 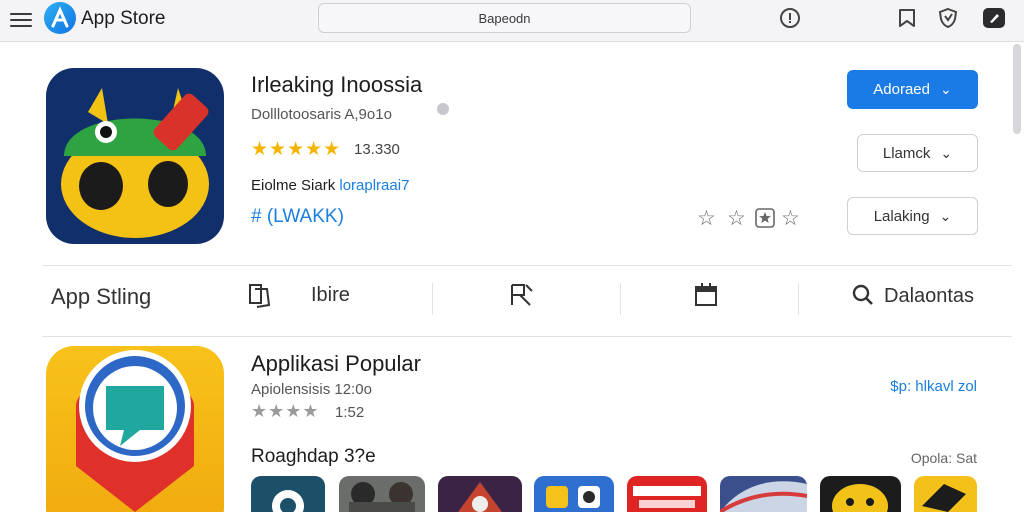 I want to click on primary-action-button: Adoraed ⌄, so click(x=912, y=89).